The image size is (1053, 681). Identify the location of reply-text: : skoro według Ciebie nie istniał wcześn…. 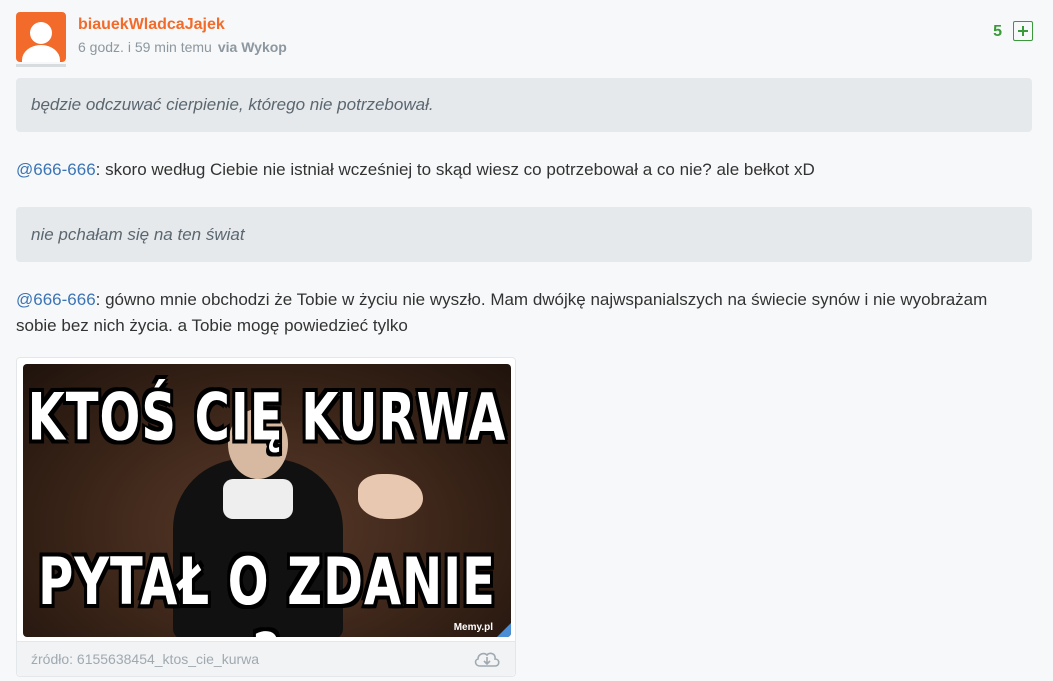
(455, 169).